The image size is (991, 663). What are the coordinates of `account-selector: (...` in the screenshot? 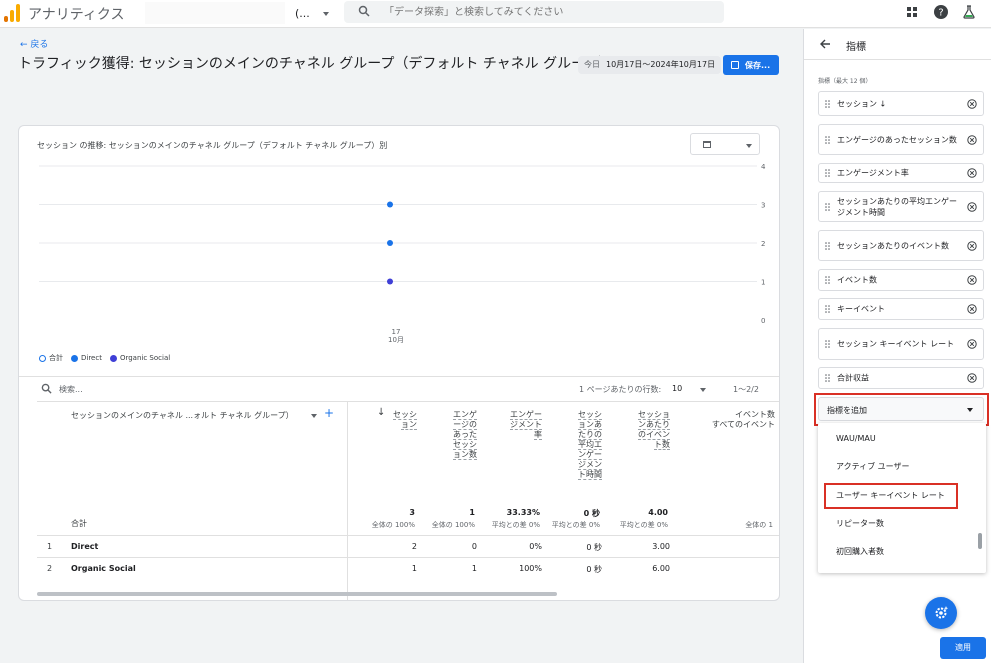 It's located at (241, 13).